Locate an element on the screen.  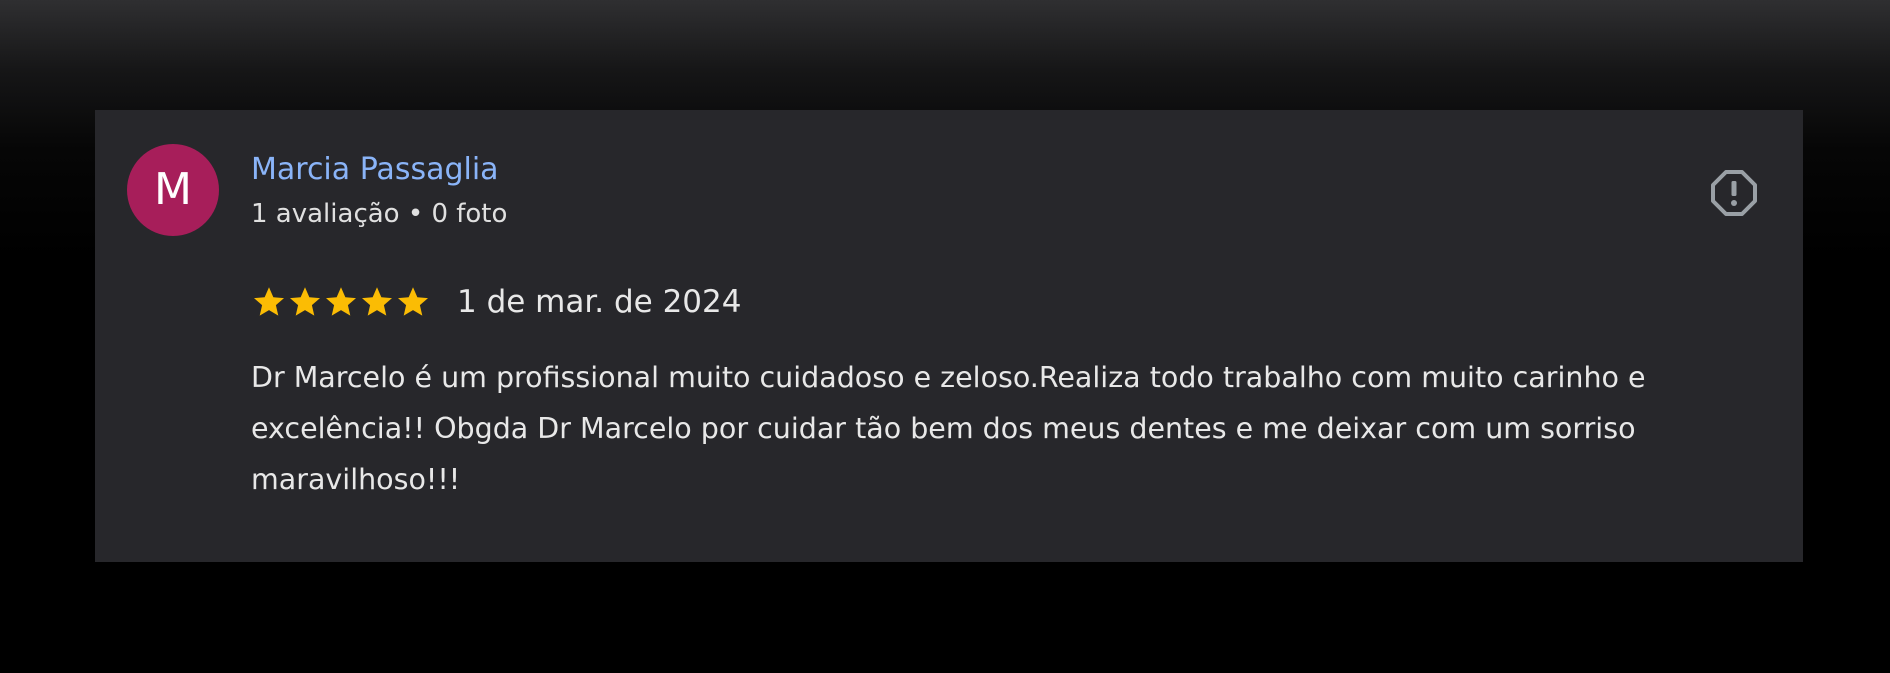
report-button is located at coordinates (1734, 193).